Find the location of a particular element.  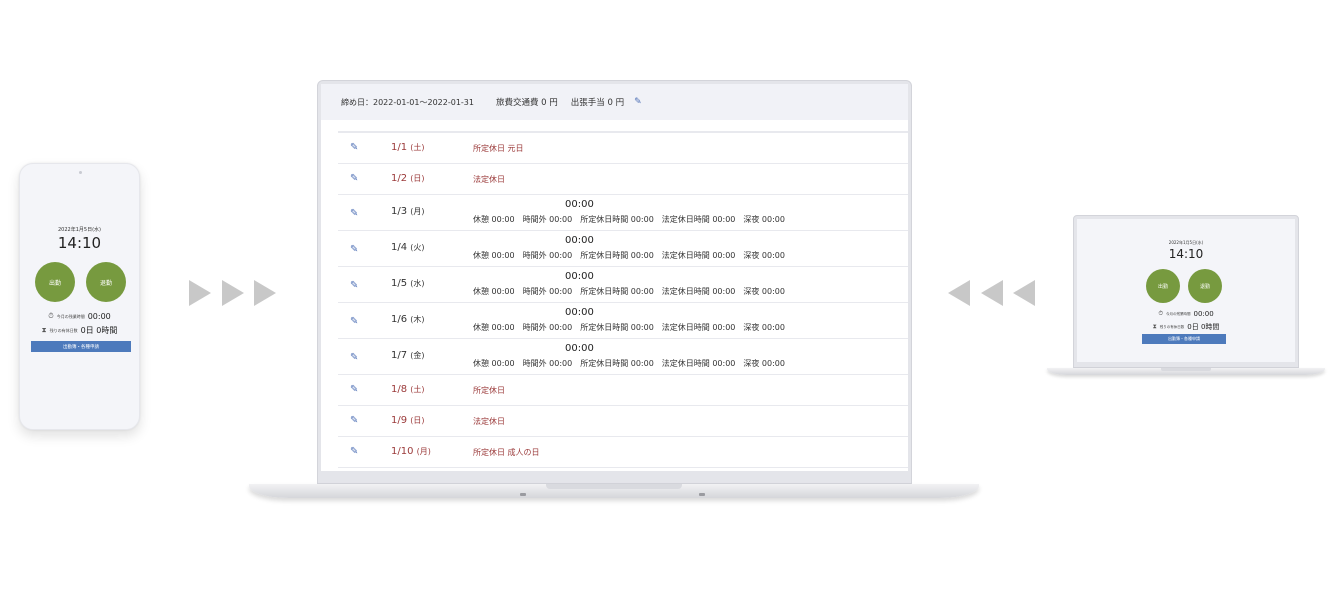

phone-overtime-row: ⏱ 今月の残業時間 00:00 is located at coordinates (79, 316).